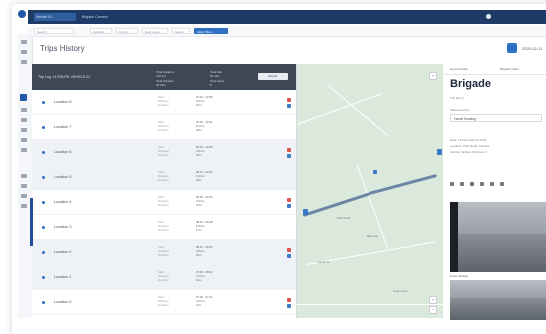  I want to click on trip-end-marker, so click(439, 152).